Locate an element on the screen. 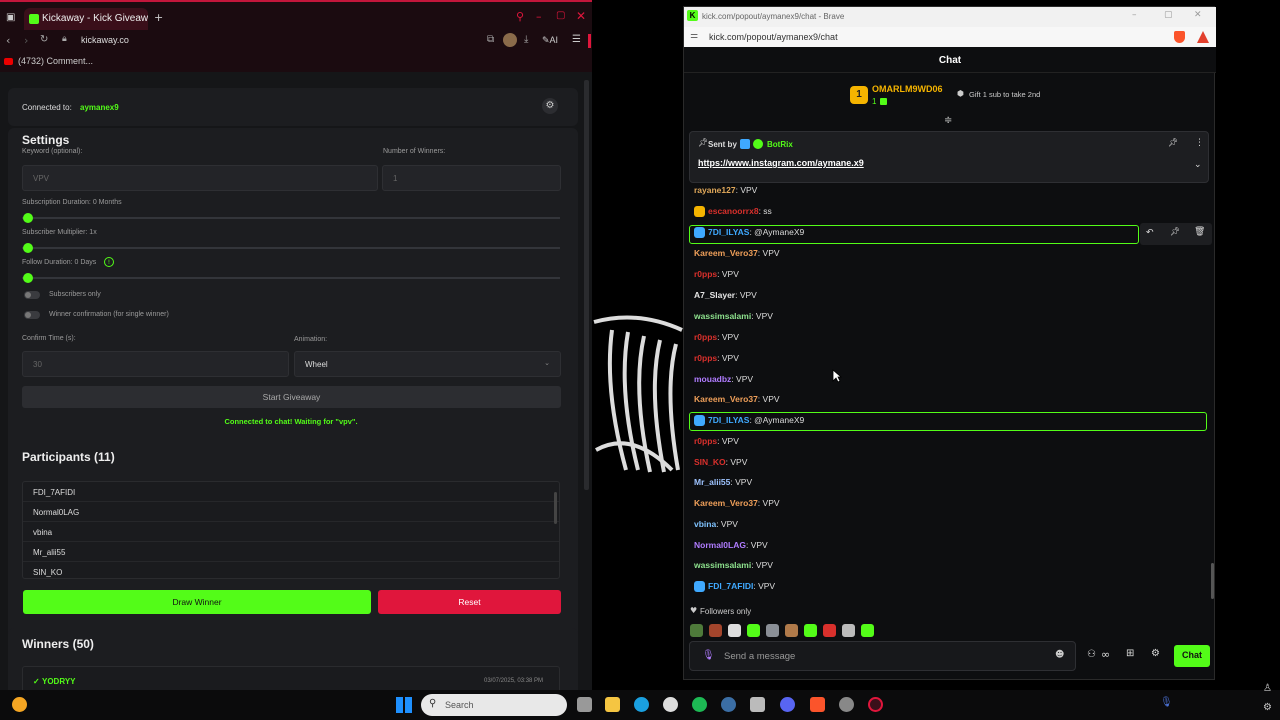  top-gifter-name: OMARLM9WD06 is located at coordinates (907, 89).